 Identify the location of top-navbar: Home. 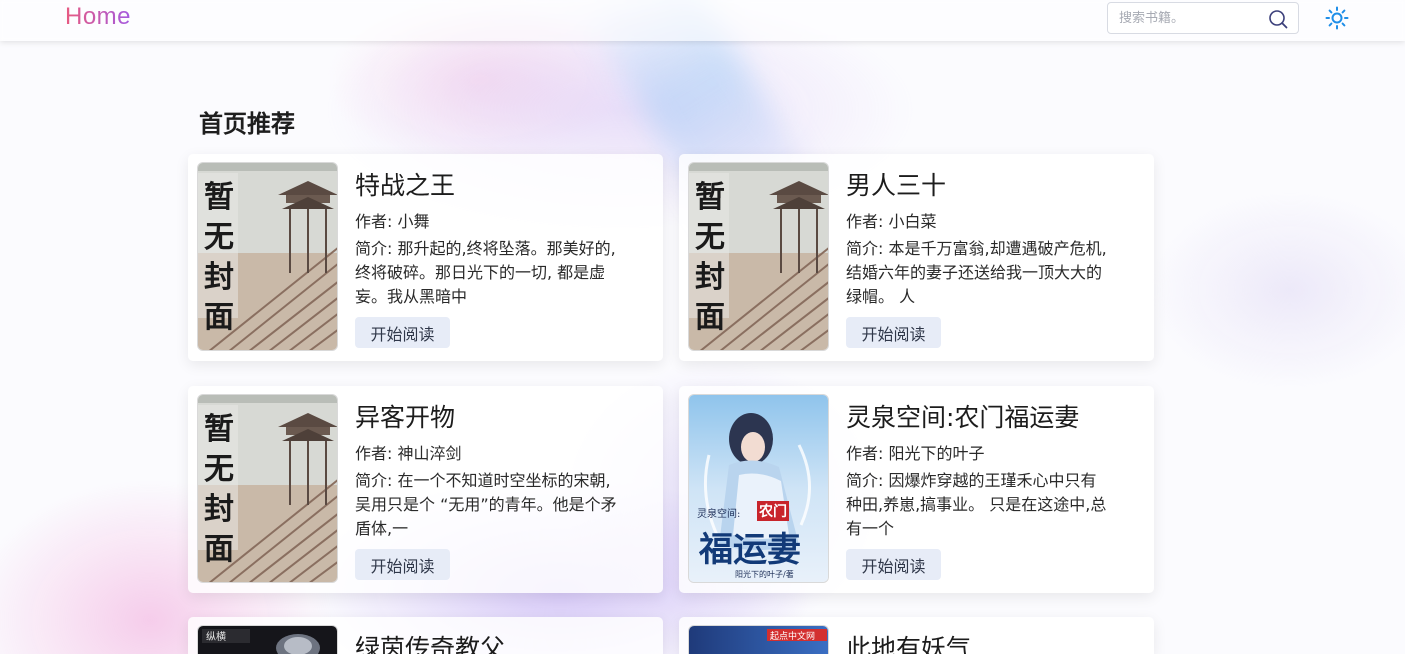
(702, 20).